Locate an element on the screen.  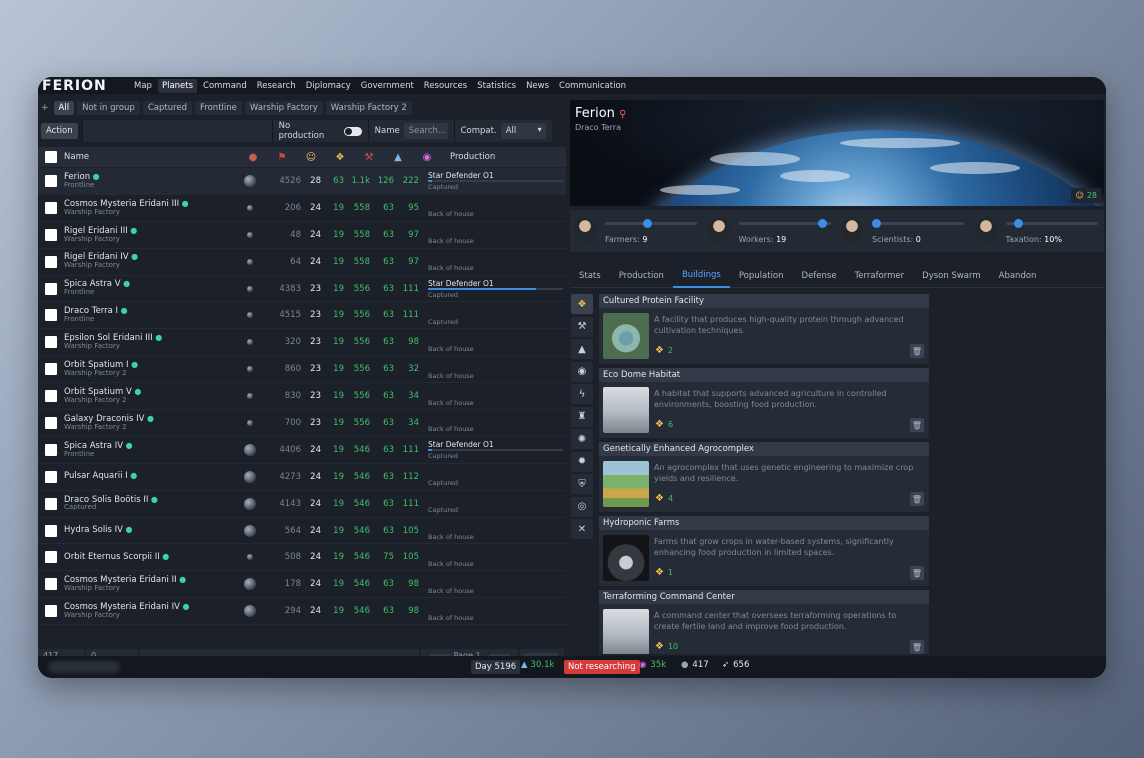
orbit-icon: ◎ is located at coordinates (582, 506).